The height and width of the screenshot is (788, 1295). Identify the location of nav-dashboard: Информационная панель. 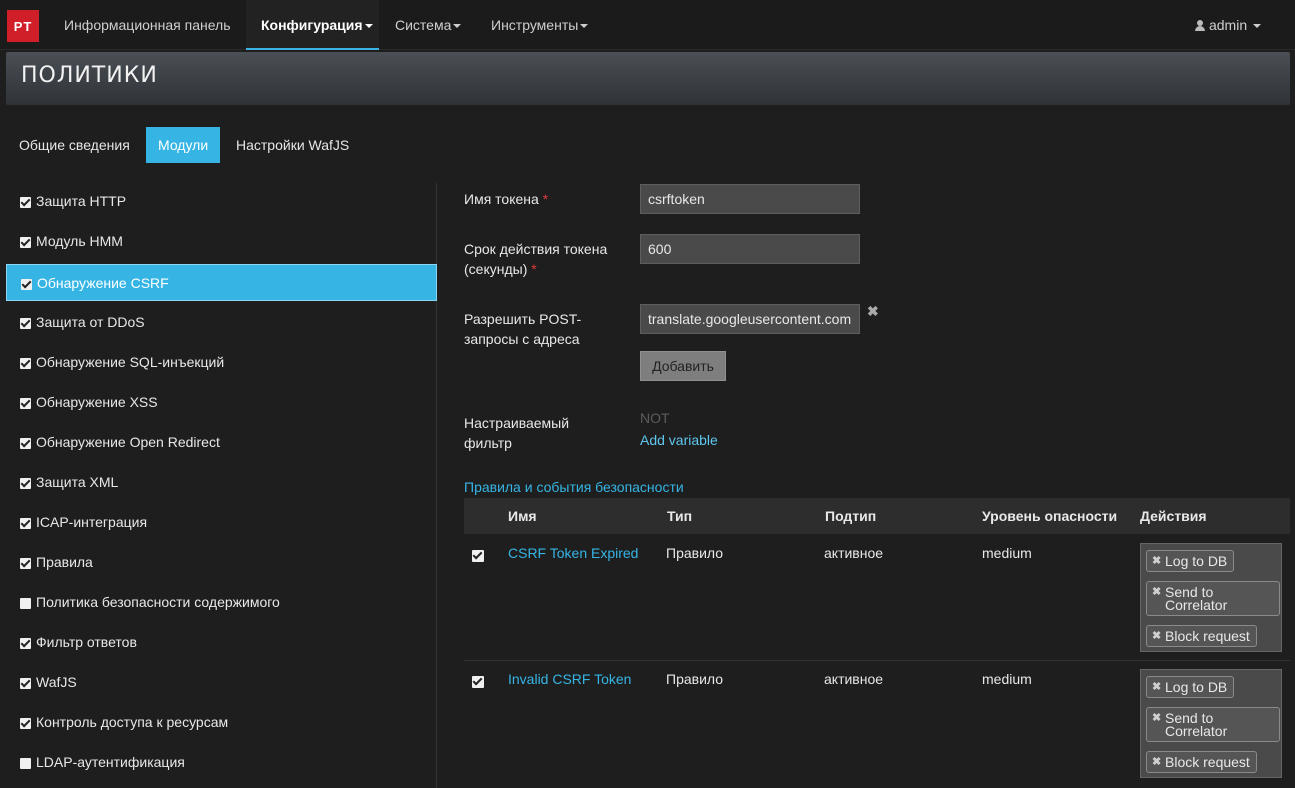
(147, 25).